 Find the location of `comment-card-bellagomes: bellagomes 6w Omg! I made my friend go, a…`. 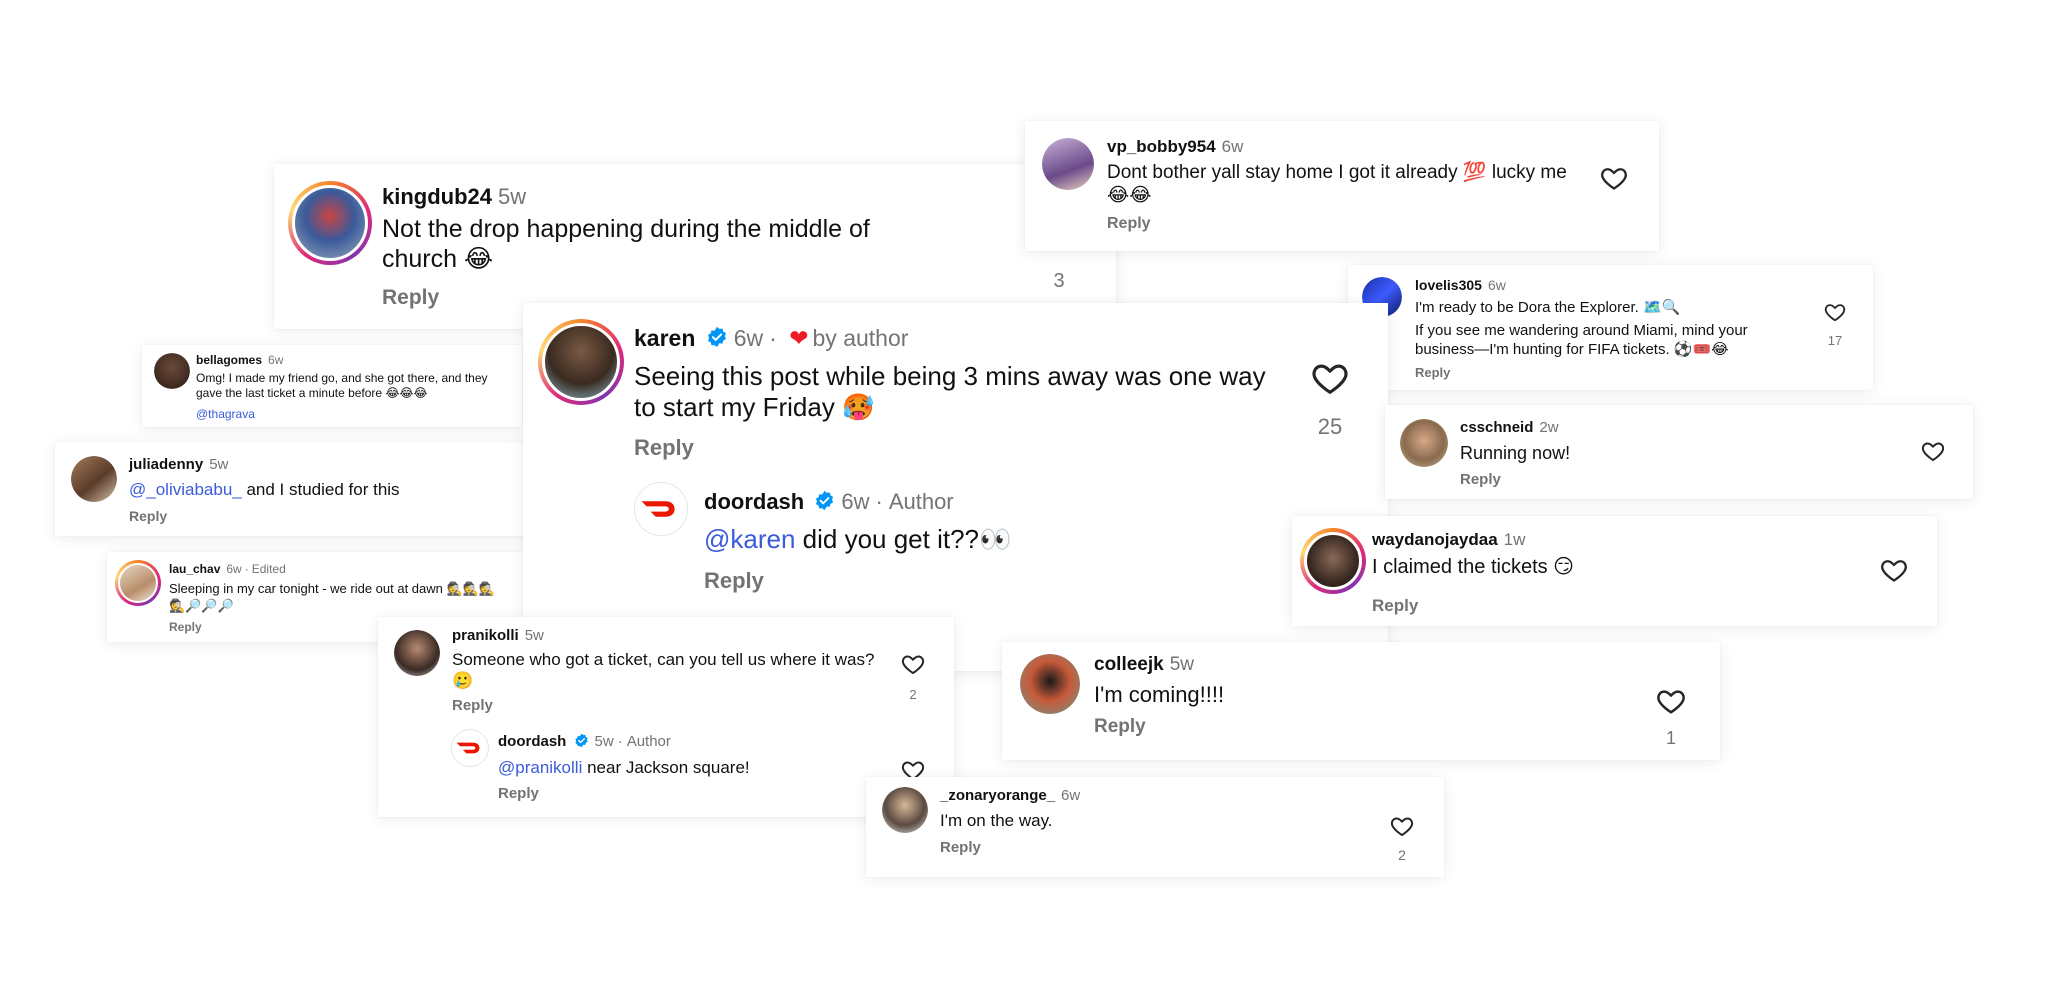

comment-card-bellagomes: bellagomes 6w Omg! I made my friend go, a… is located at coordinates (332, 386).